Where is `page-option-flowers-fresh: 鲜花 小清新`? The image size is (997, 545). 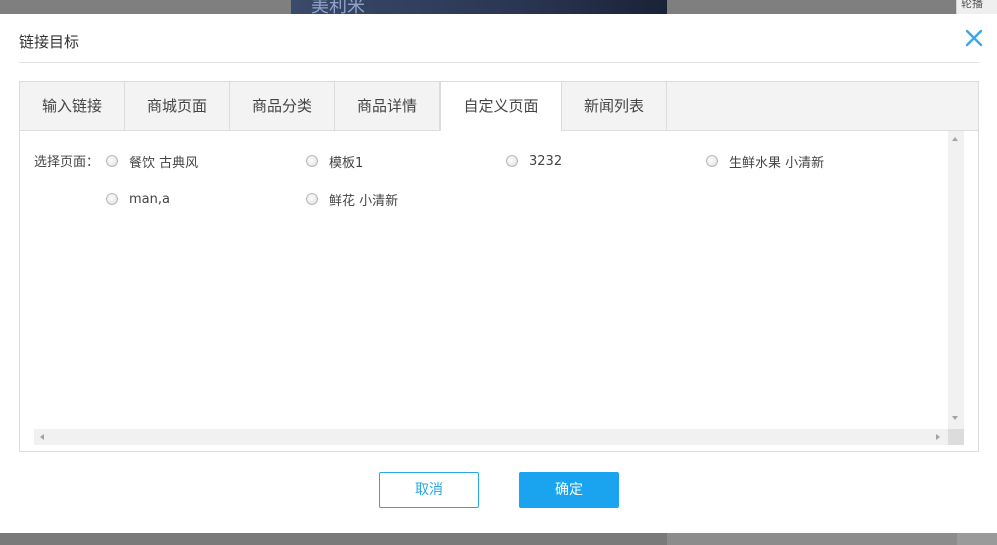
page-option-flowers-fresh: 鲜花 小清新 is located at coordinates (352, 199).